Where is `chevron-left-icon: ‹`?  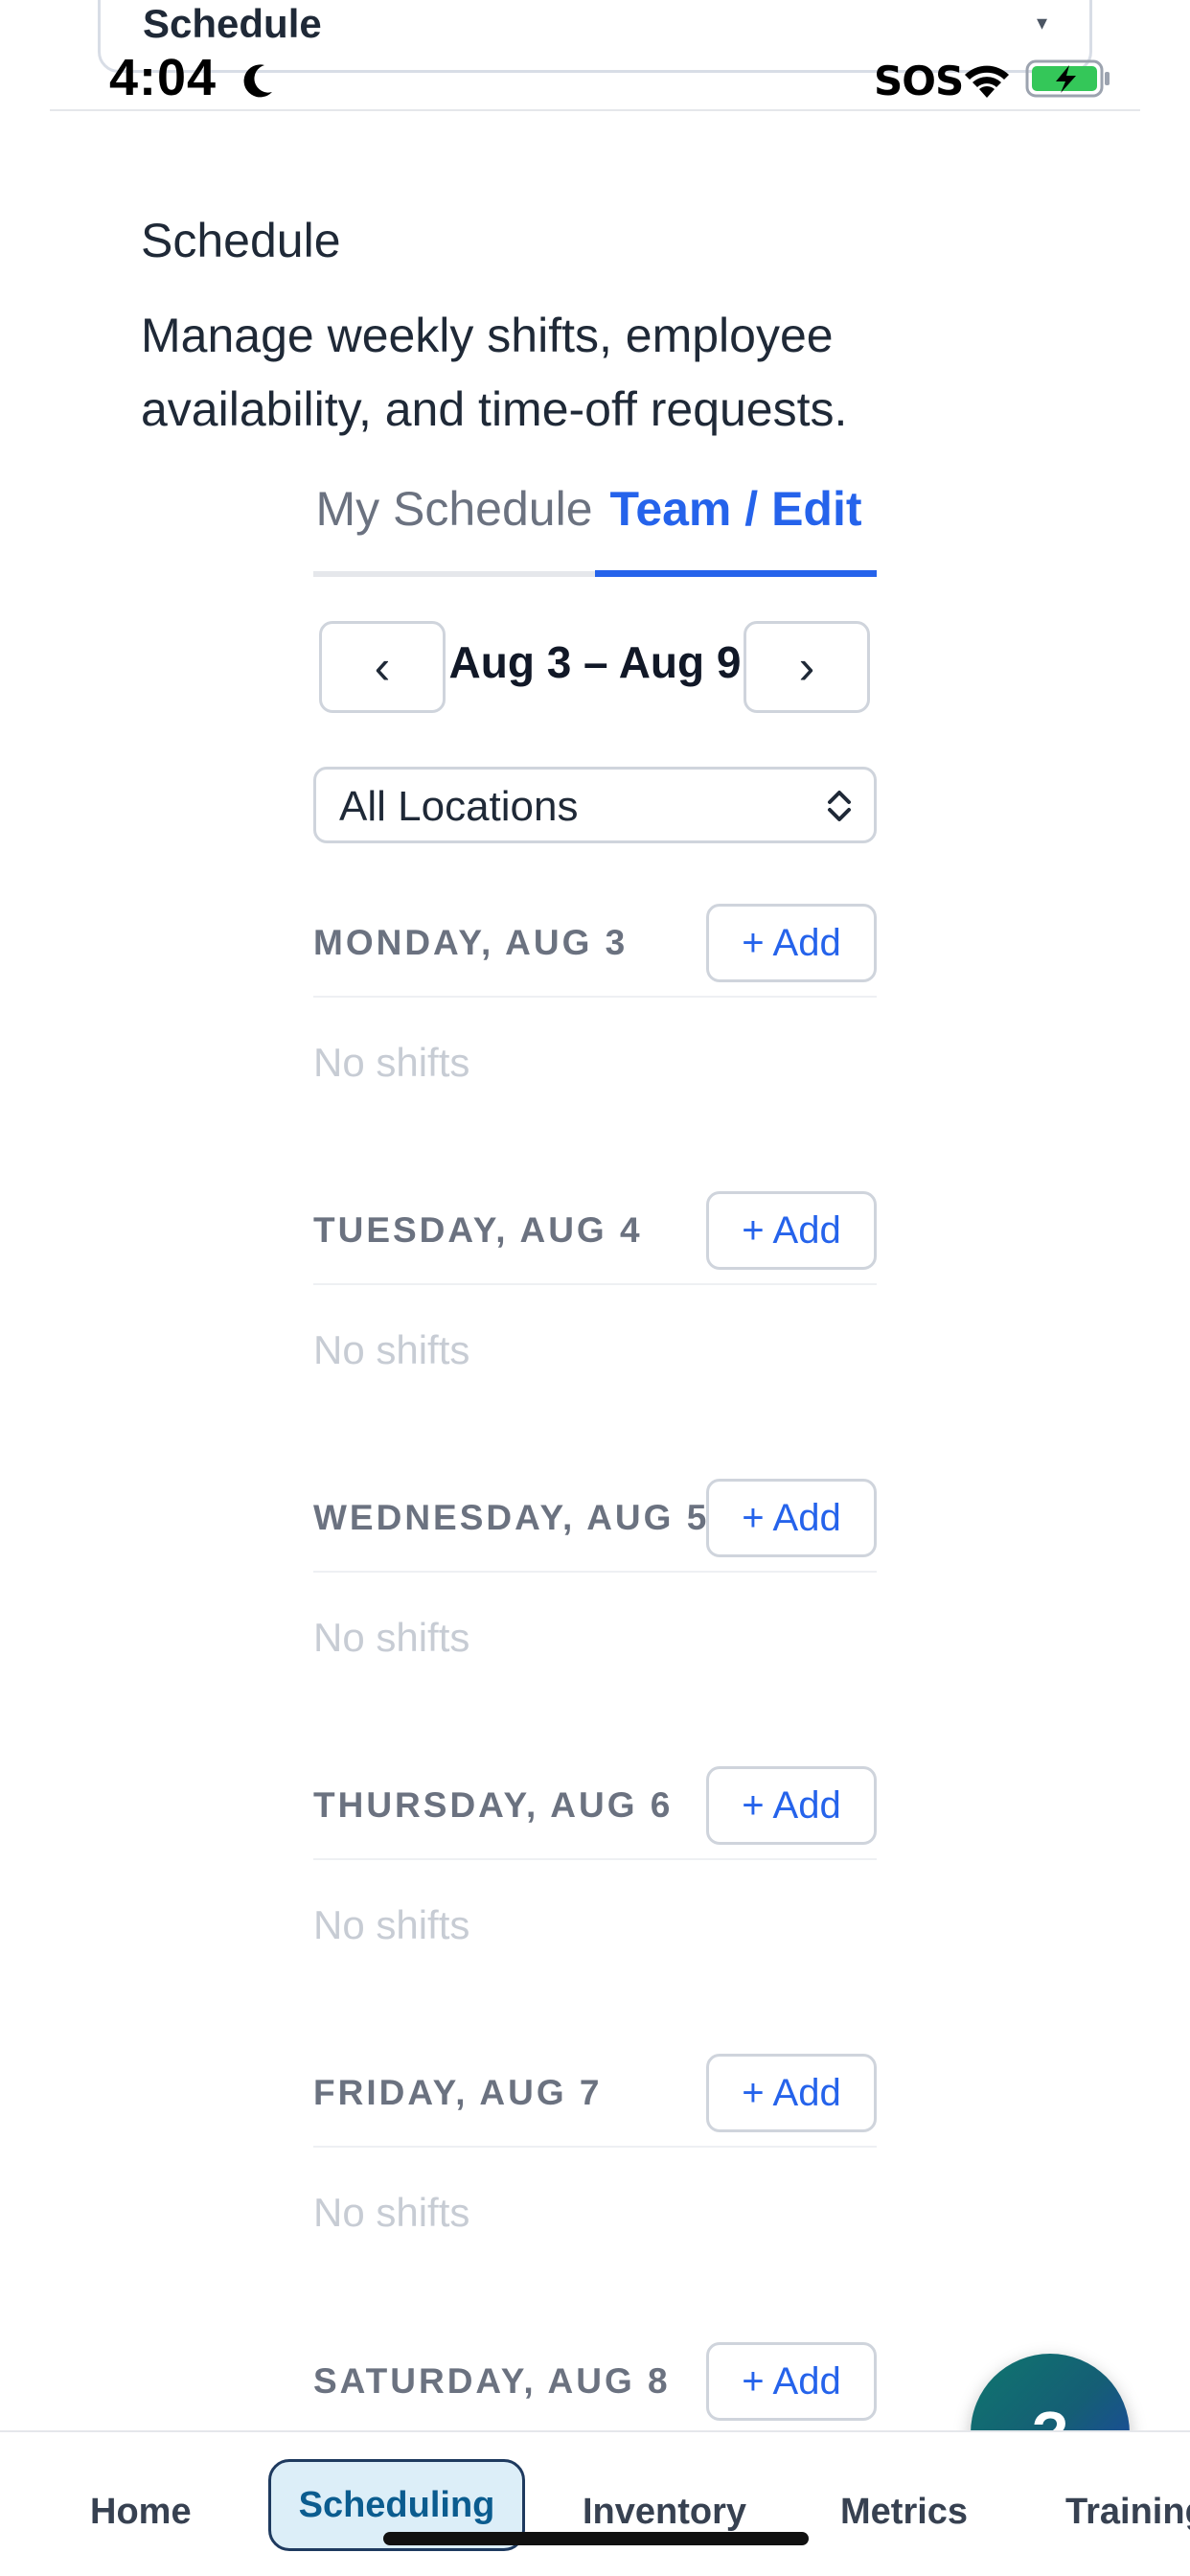
chevron-left-icon: ‹ is located at coordinates (382, 667).